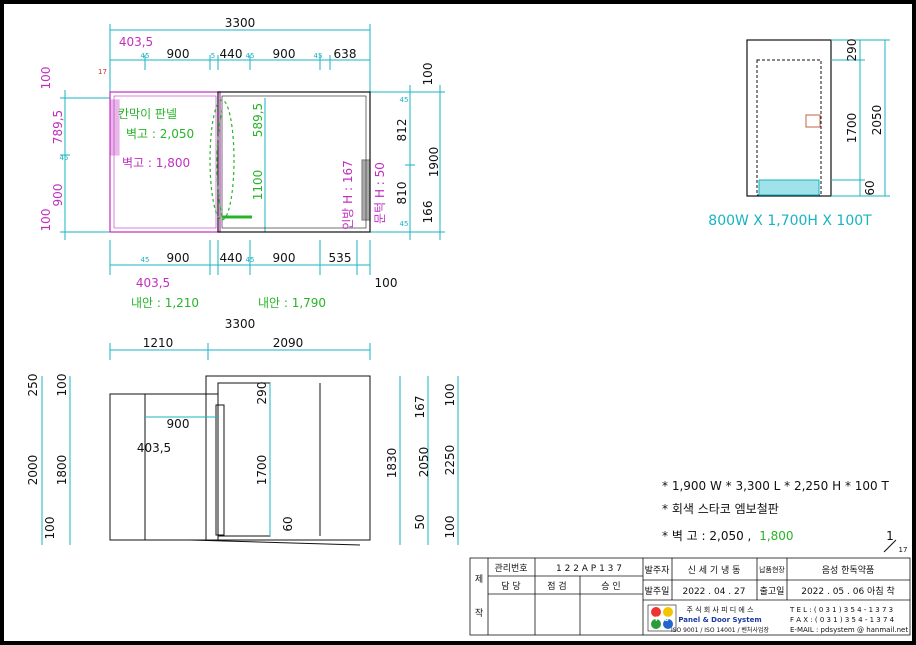  I want to click on spec-line-2: * 회색 스타코 엠보철판, so click(720, 509).